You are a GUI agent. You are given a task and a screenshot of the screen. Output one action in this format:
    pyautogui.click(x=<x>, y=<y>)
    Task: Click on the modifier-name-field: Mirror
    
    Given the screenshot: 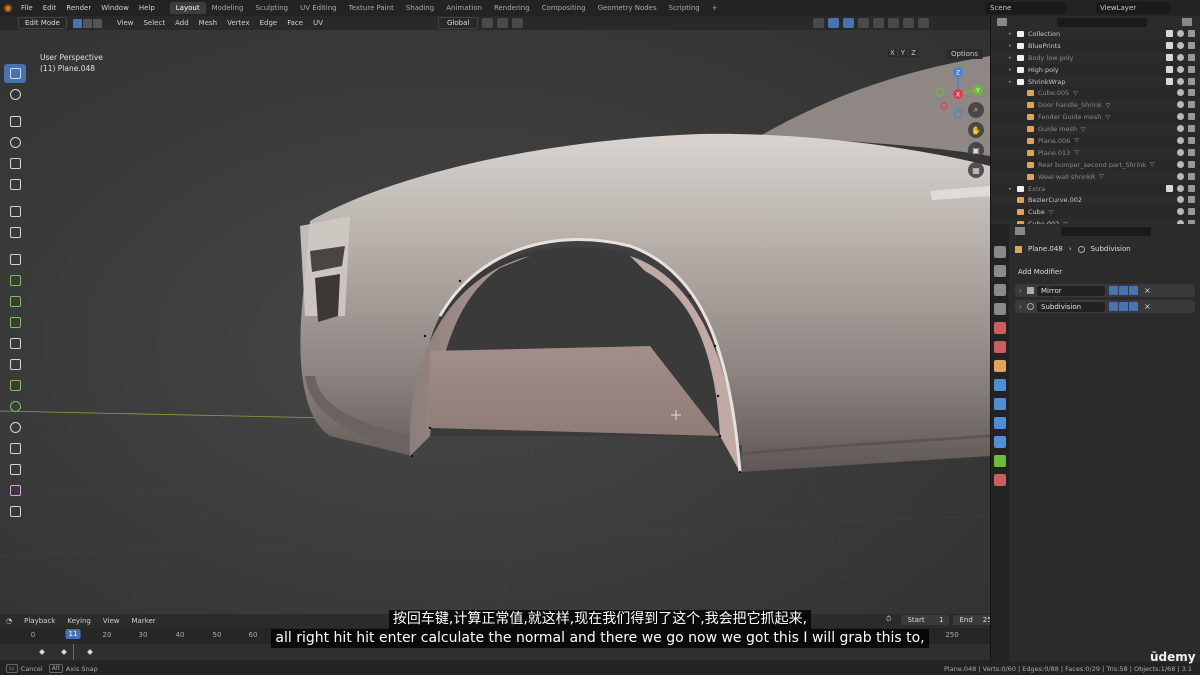 What is the action you would take?
    pyautogui.click(x=1071, y=290)
    